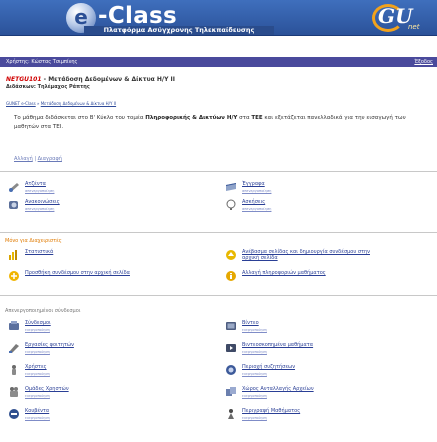  I want to click on delete-description-link: Διαγραφή, so click(50, 159).